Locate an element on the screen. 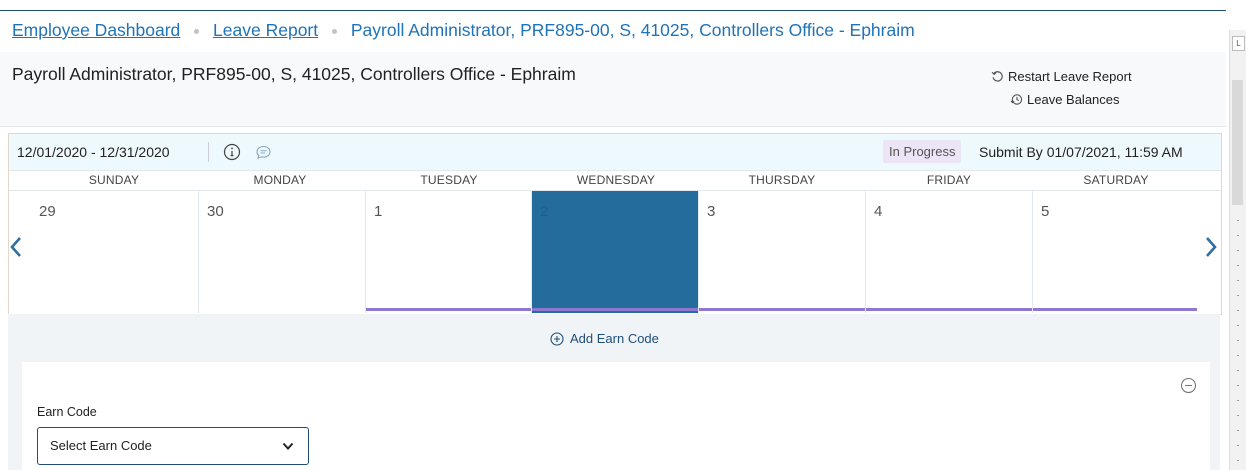 The image size is (1246, 470). breadcrumb-leave-report: Leave Report is located at coordinates (265, 30).